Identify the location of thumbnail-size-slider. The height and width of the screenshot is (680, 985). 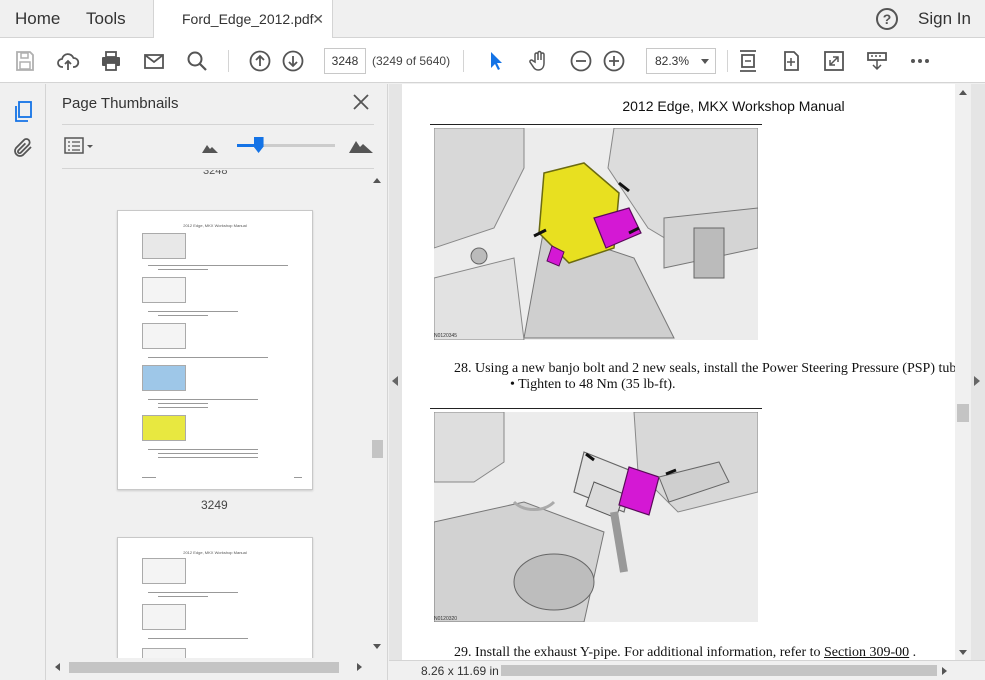
(286, 145).